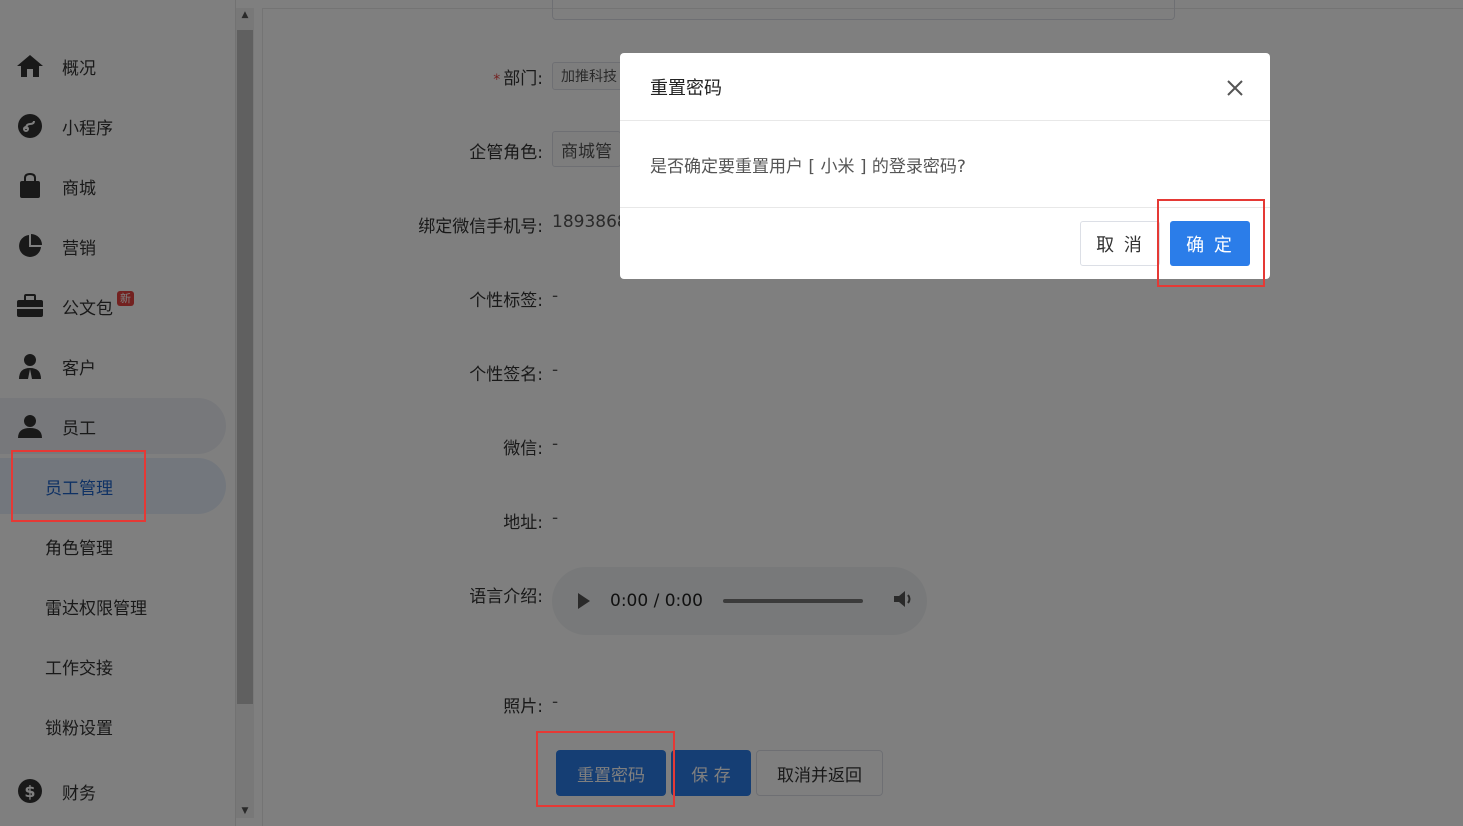 The width and height of the screenshot is (1463, 826). What do you see at coordinates (1235, 88) in the screenshot?
I see `close-icon` at bounding box center [1235, 88].